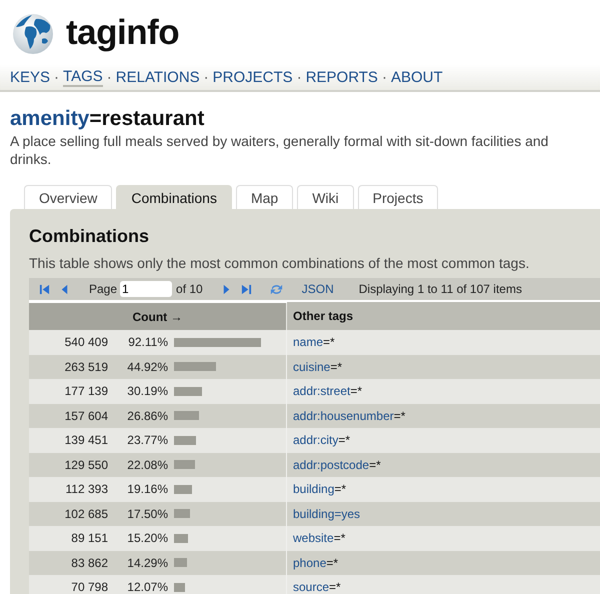 The image size is (600, 594). Describe the element at coordinates (86, 391) in the screenshot. I see `count-value: 177 139` at that location.